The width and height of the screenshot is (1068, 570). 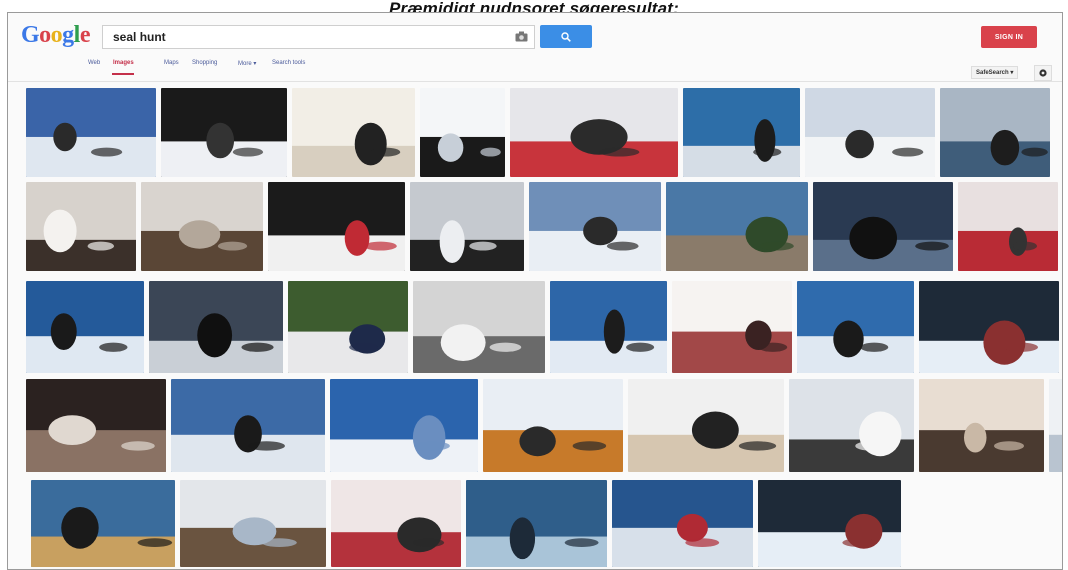 I want to click on tab-images: Images, so click(x=123, y=63).